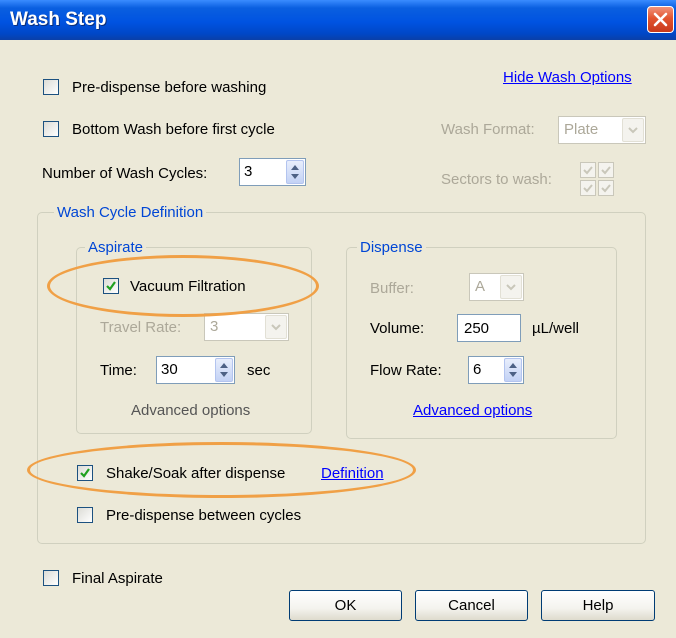 Image resolution: width=676 pixels, height=638 pixels. I want to click on aspirate-title: Aspirate, so click(116, 247).